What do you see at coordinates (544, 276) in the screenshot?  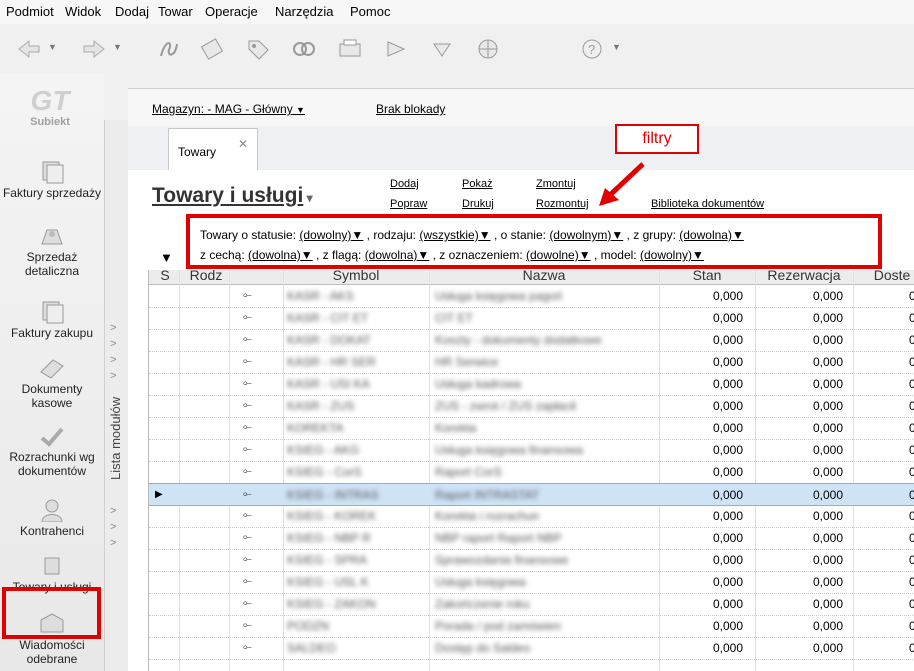 I see `column-header-nazwa: Nazwa` at bounding box center [544, 276].